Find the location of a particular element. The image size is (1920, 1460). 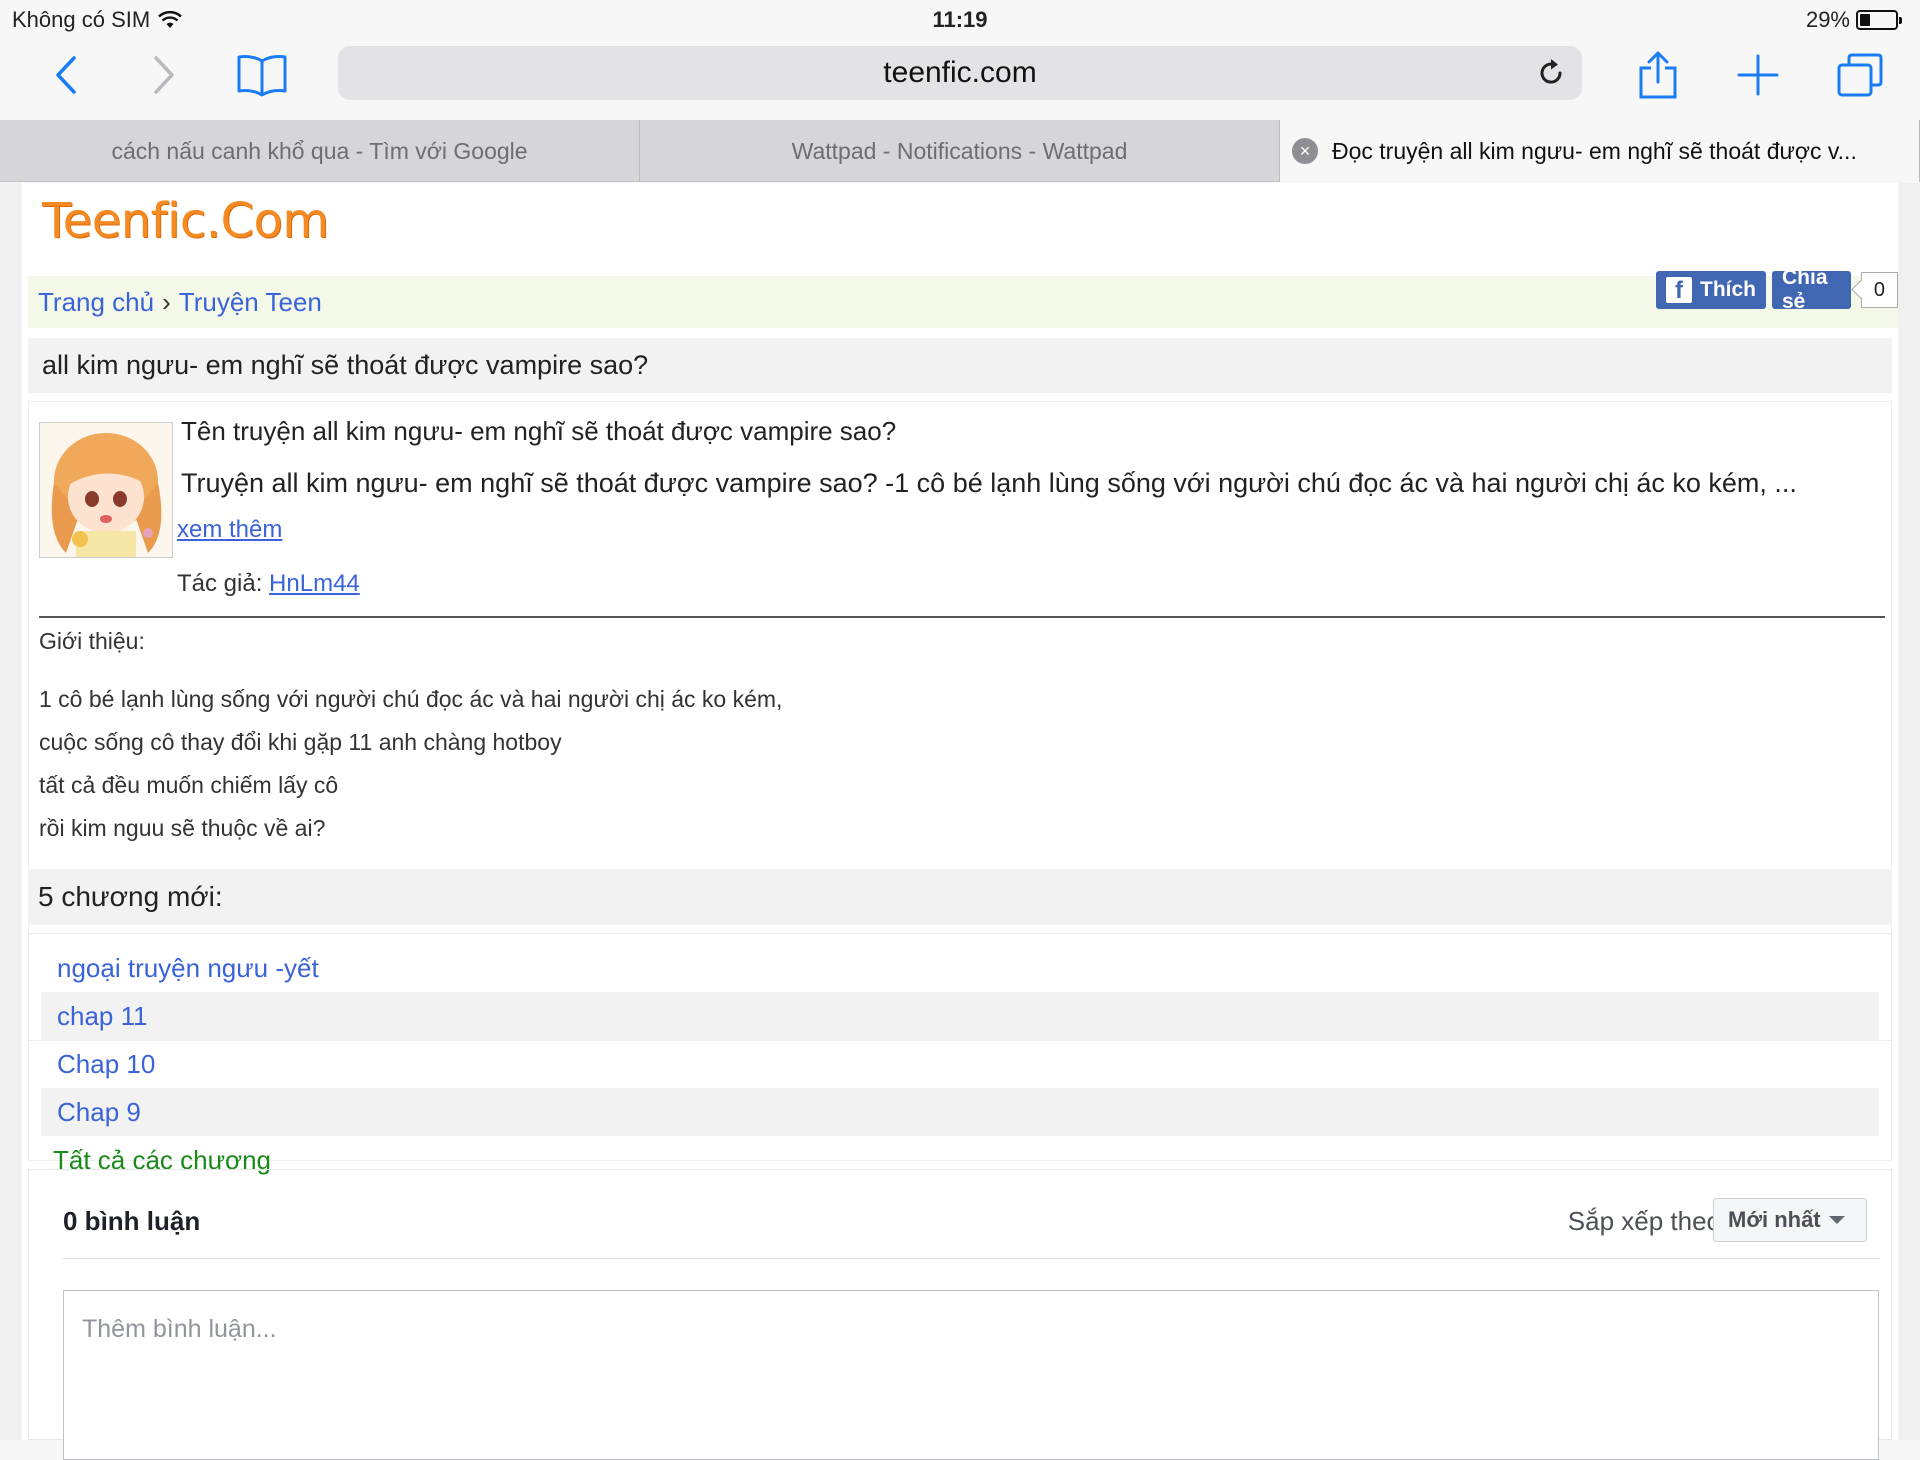

sort-dropdown: Mới nhất is located at coordinates (1790, 1220).